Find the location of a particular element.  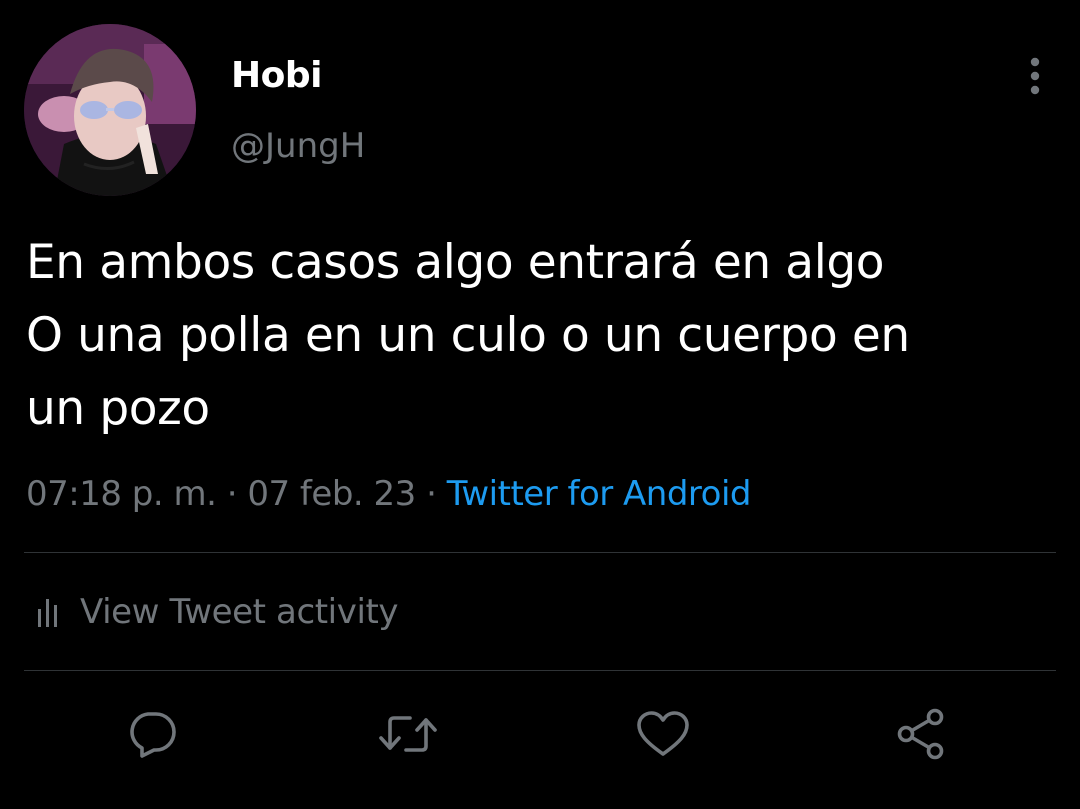

tweet-line: un pozo is located at coordinates (118, 408).